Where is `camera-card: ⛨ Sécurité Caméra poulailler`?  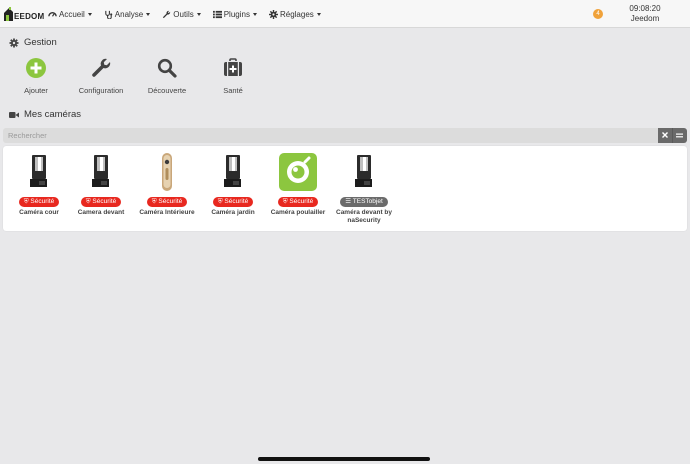 camera-card: ⛨ Sécurité Caméra poulailler is located at coordinates (298, 184).